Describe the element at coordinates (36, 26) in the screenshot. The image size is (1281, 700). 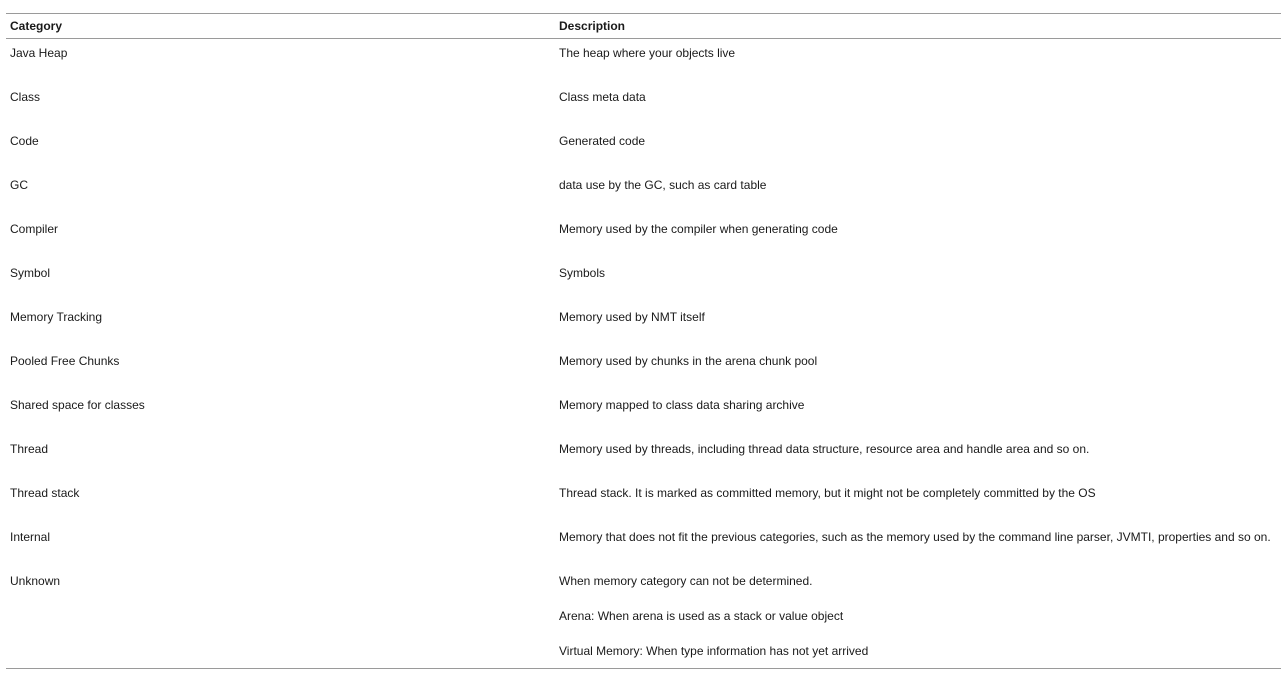
I see `column-header-category: Category` at that location.